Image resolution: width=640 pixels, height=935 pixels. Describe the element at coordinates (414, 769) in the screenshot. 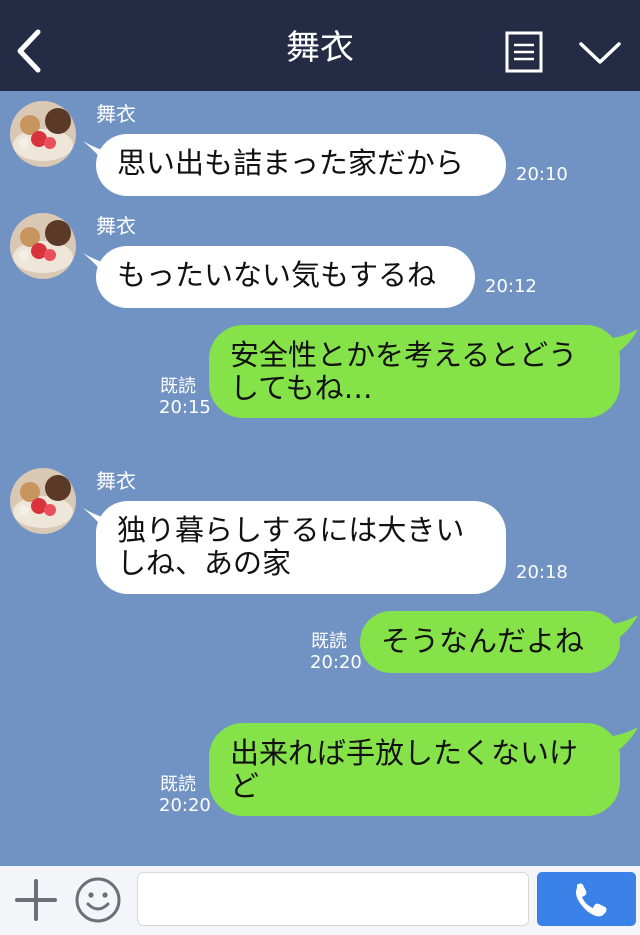

I see `message-bubble: 出来れば手放したくないけ ど` at that location.